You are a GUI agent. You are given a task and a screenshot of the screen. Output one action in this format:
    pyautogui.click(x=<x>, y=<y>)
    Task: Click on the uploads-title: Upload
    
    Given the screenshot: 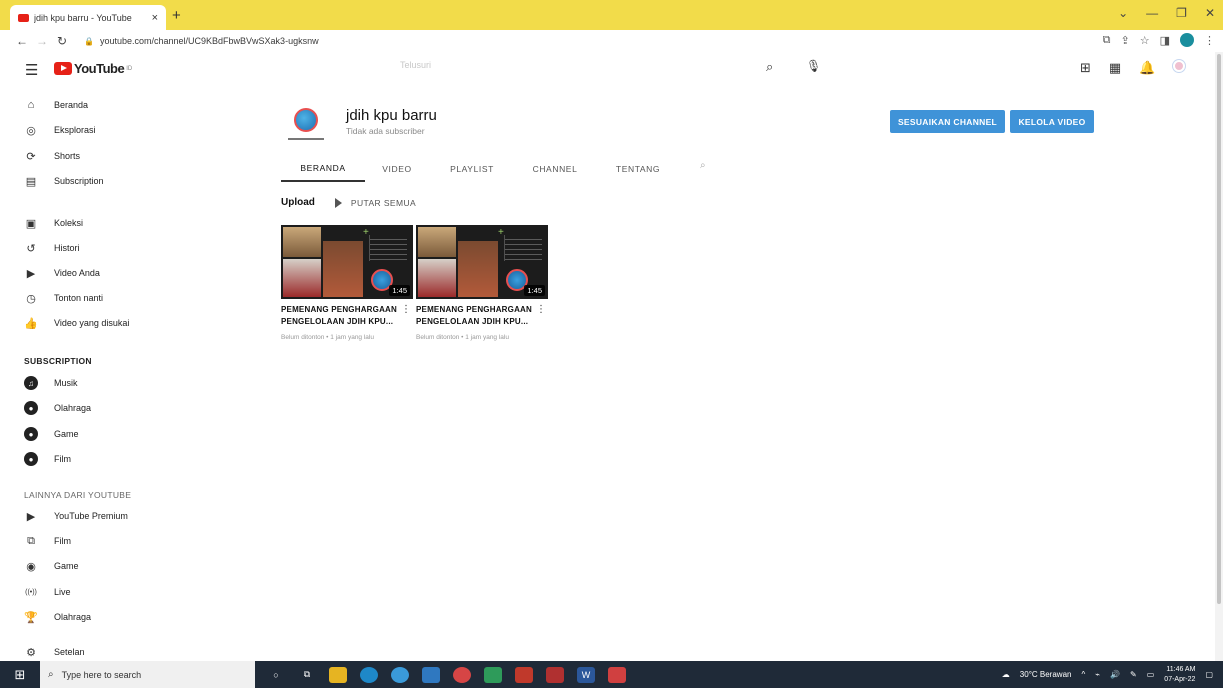 What is the action you would take?
    pyautogui.click(x=298, y=202)
    